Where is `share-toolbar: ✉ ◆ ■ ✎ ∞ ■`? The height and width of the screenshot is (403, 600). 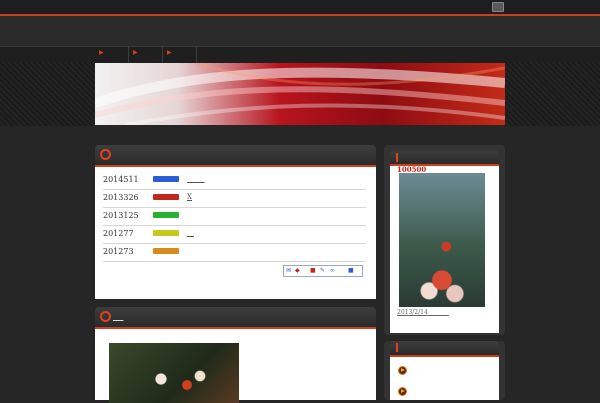
share-toolbar: ✉ ◆ ■ ✎ ∞ ■ is located at coordinates (323, 271).